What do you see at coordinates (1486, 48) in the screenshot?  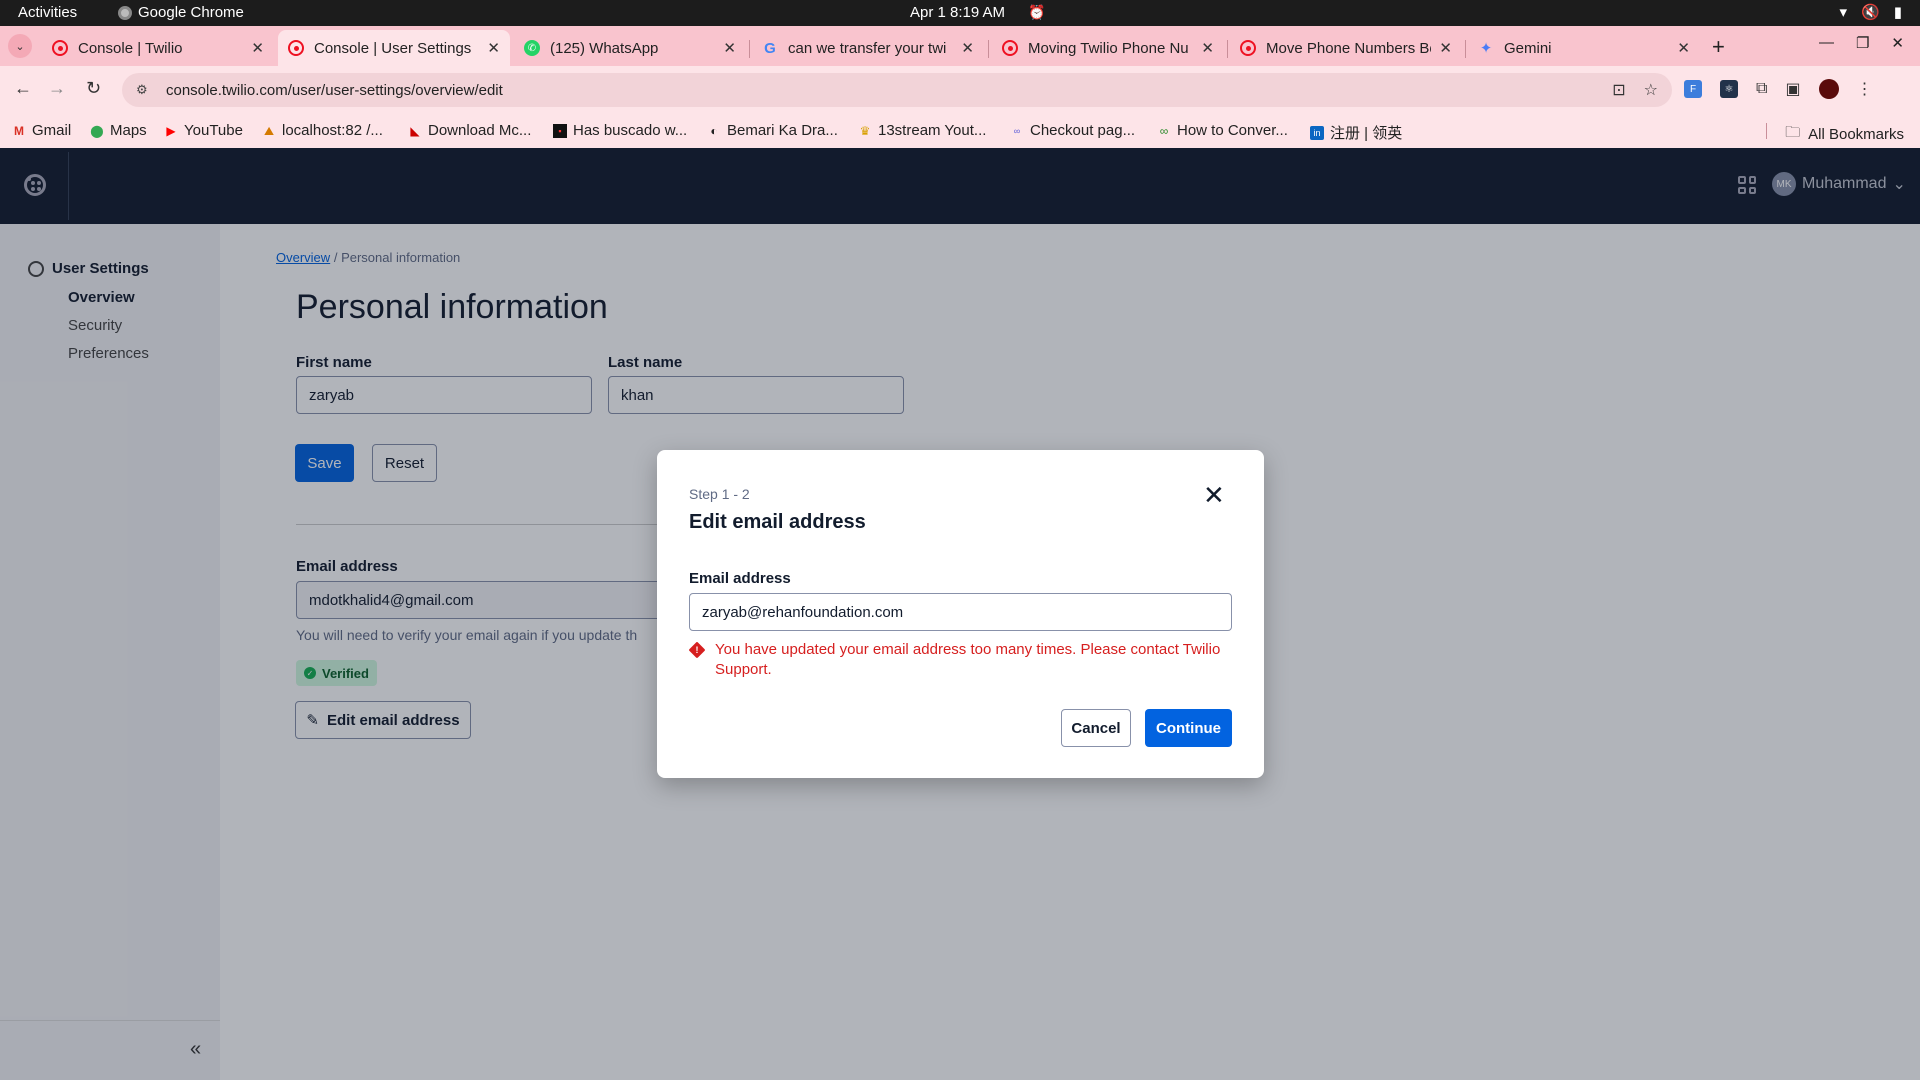 I see `gemini-icon: ✦` at bounding box center [1486, 48].